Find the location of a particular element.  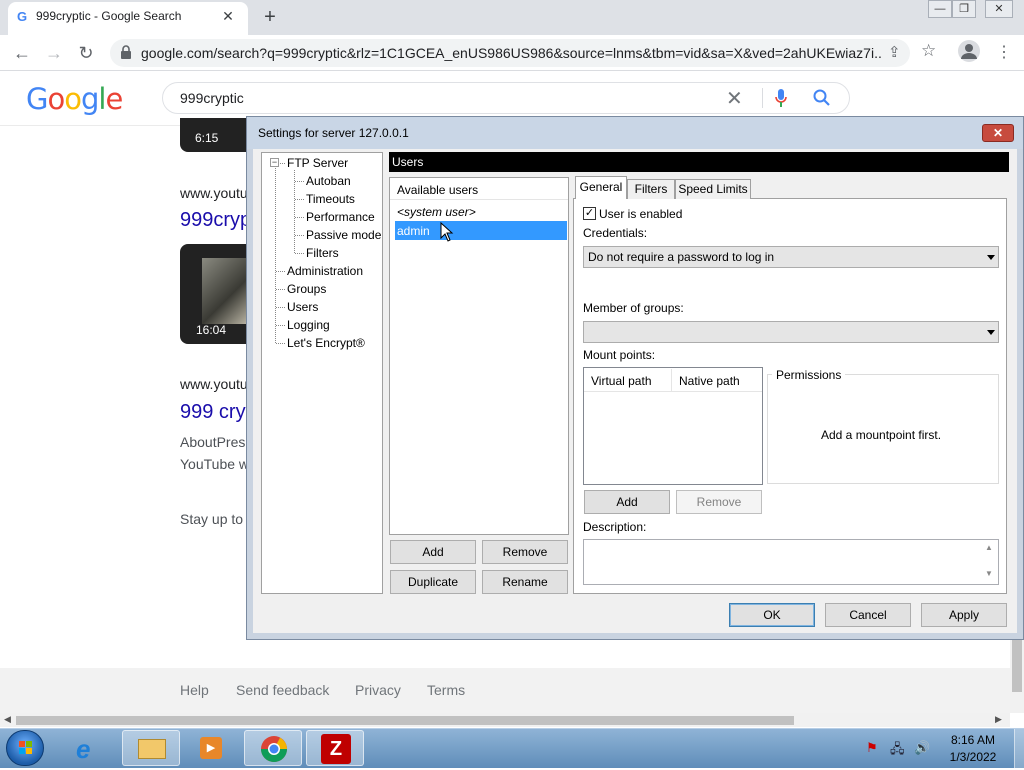

window-close-button: ✕ is located at coordinates (999, 9).